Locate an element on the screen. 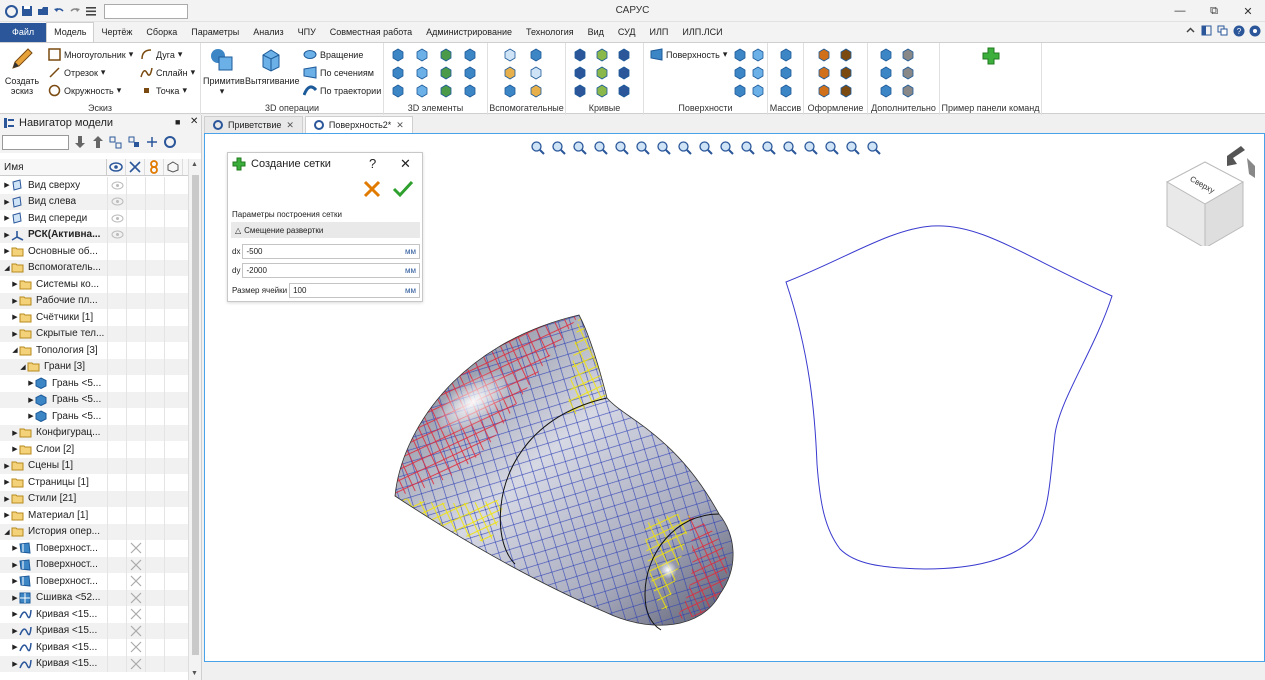 The height and width of the screenshot is (680, 1265). chamfer-icon is located at coordinates (422, 55).